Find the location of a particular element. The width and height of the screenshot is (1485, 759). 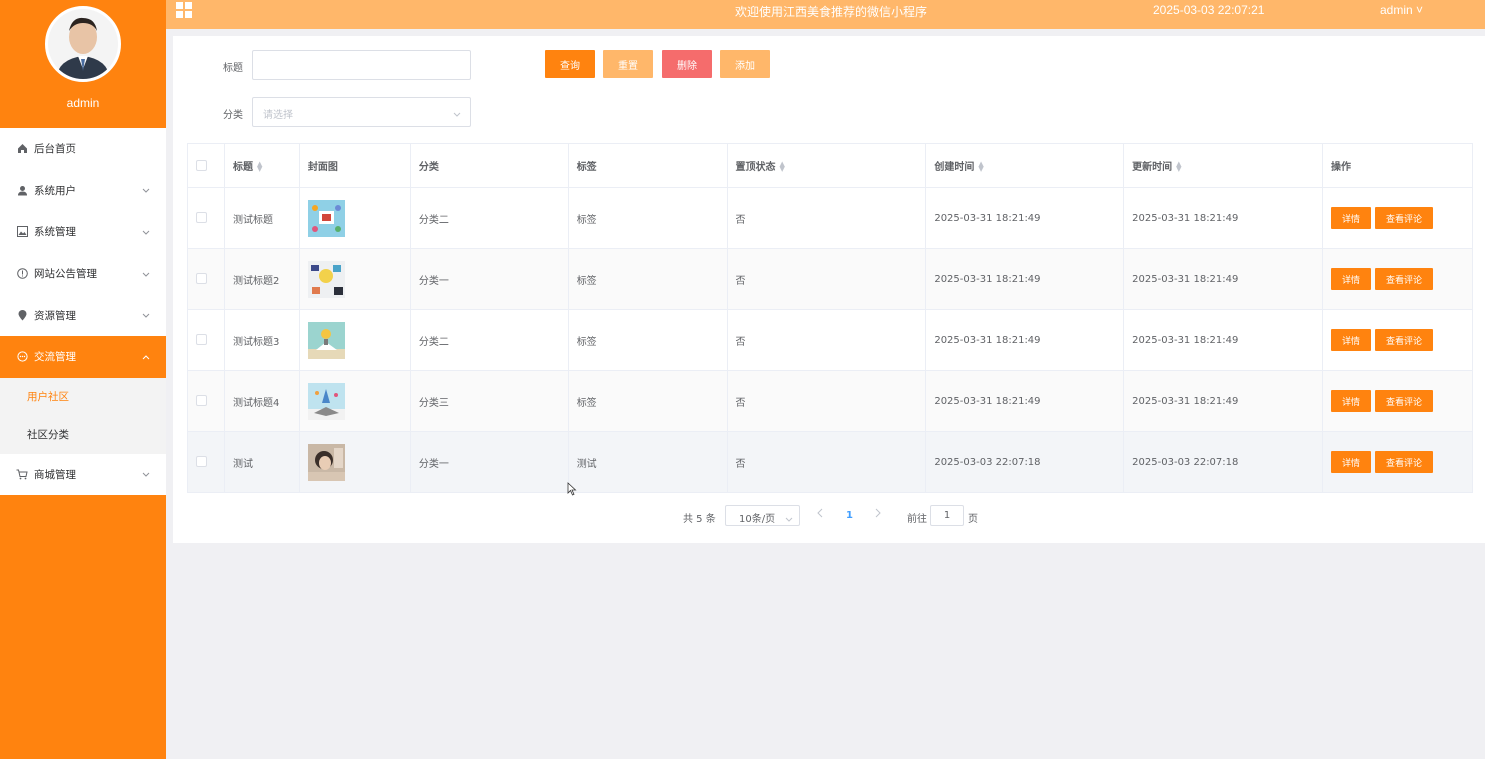

cart-icon is located at coordinates (22, 474).